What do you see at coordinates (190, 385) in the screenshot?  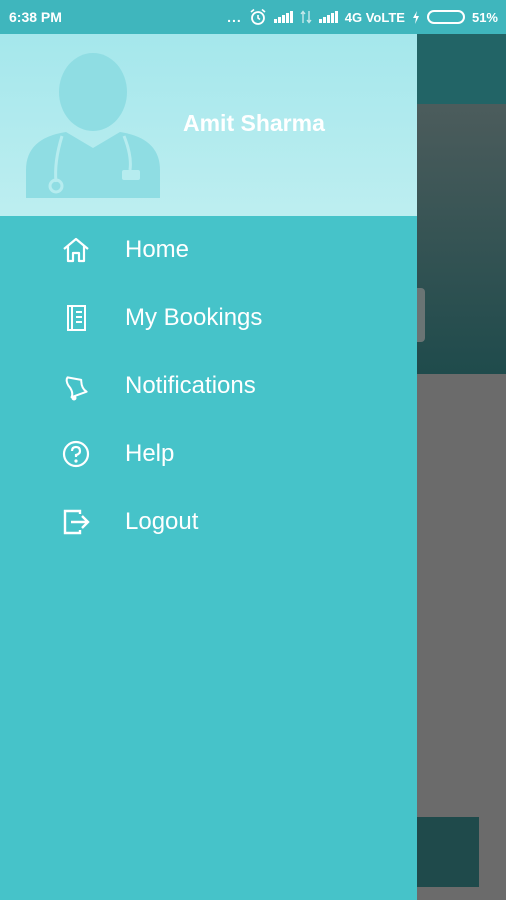 I see `menu-label-notifications: Notifications` at bounding box center [190, 385].